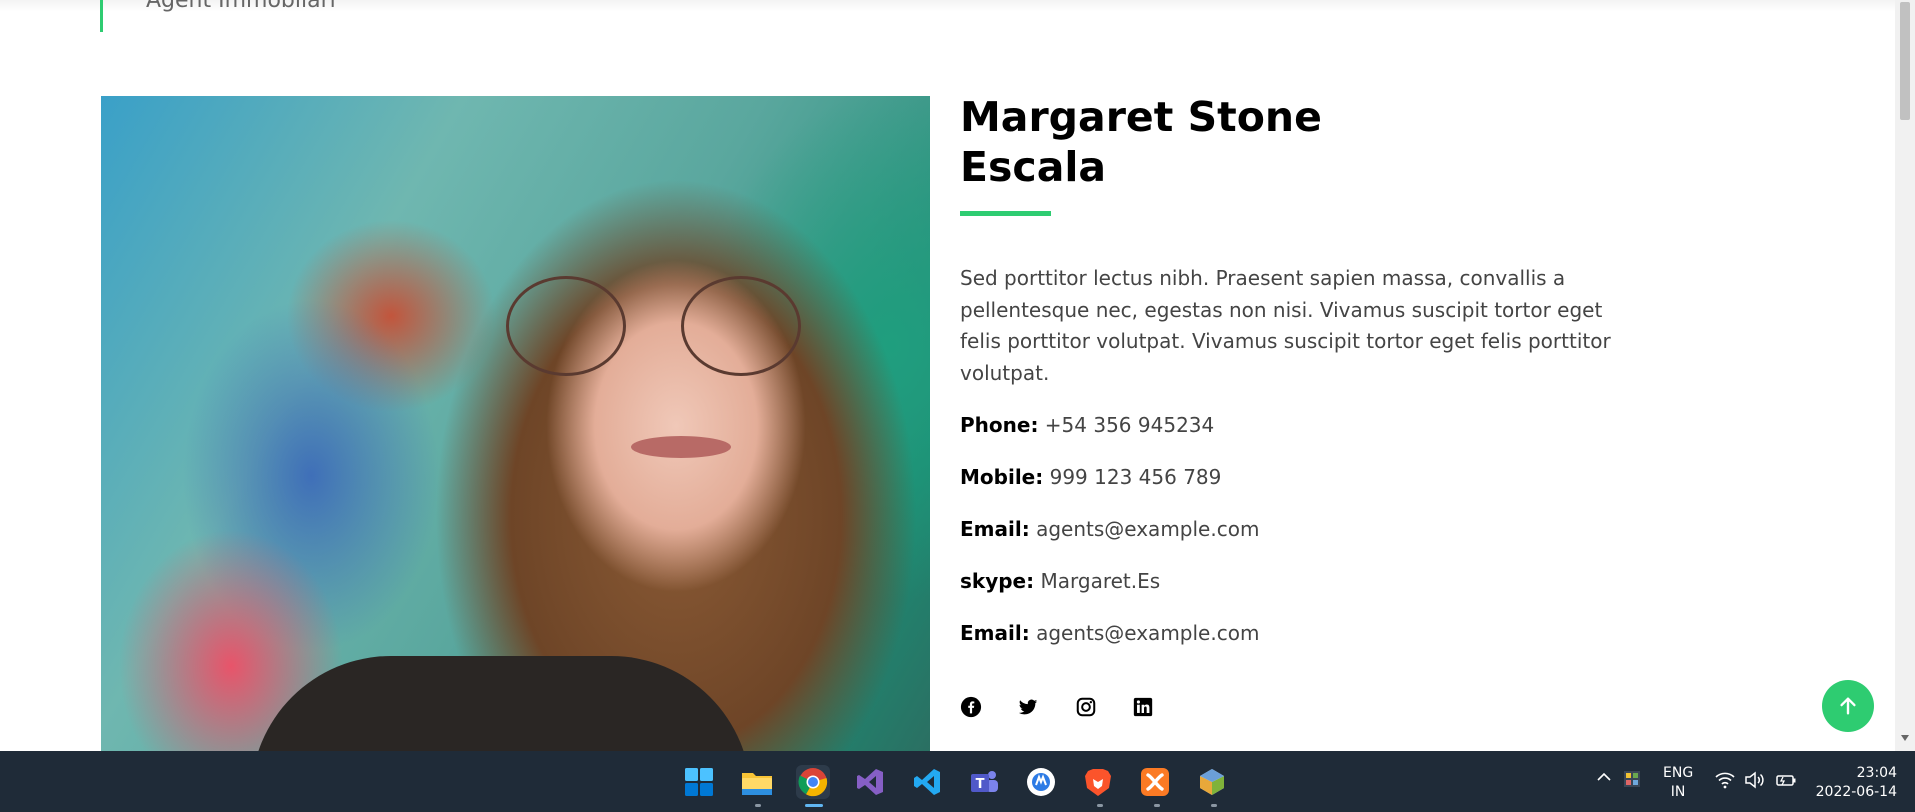 The width and height of the screenshot is (1915, 812). What do you see at coordinates (927, 782) in the screenshot?
I see `vscode-icon` at bounding box center [927, 782].